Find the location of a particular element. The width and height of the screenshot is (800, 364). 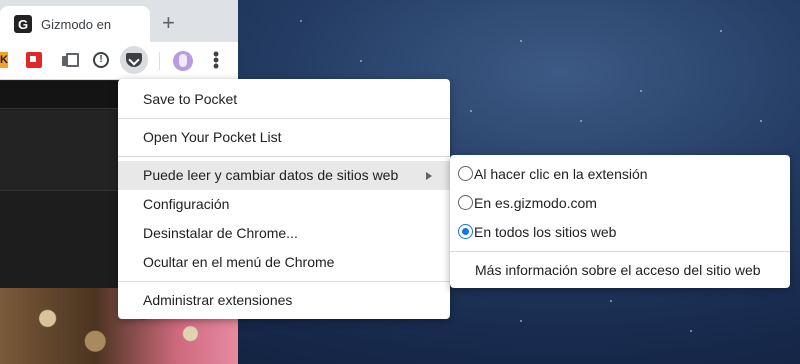

gizmodo-favicon-icon: G is located at coordinates (23, 24).